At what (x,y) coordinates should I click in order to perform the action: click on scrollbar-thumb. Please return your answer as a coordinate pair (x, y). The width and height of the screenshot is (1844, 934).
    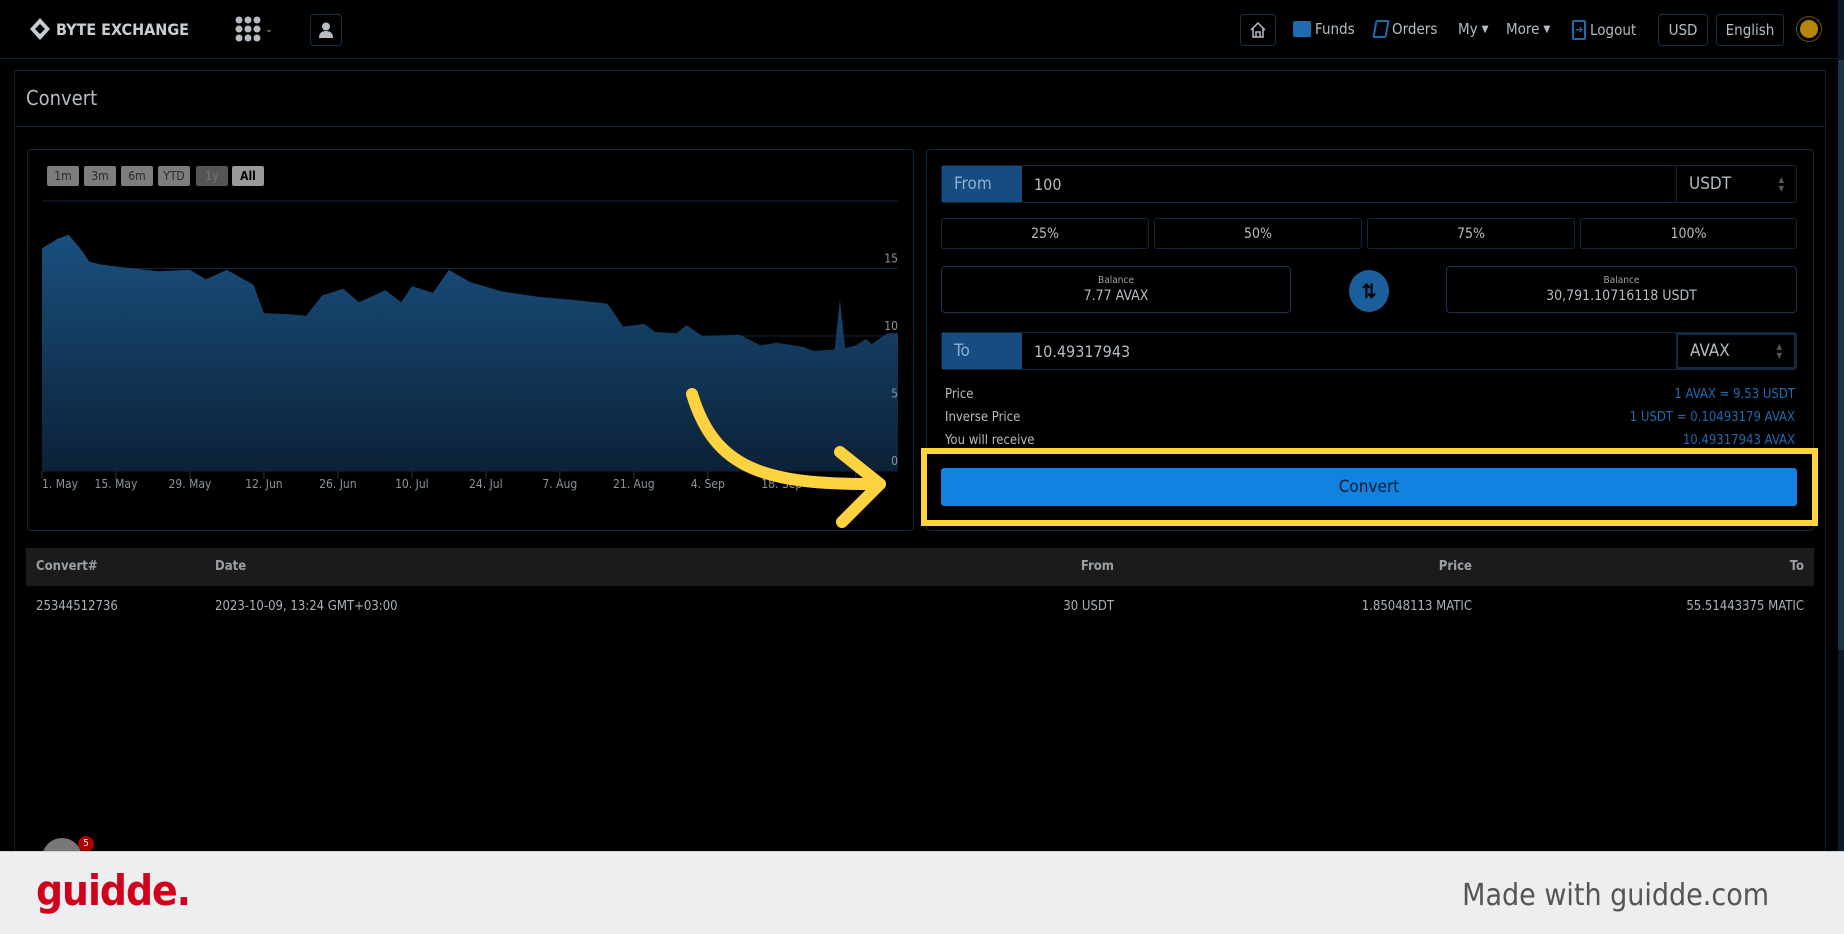
    Looking at the image, I should click on (1841, 355).